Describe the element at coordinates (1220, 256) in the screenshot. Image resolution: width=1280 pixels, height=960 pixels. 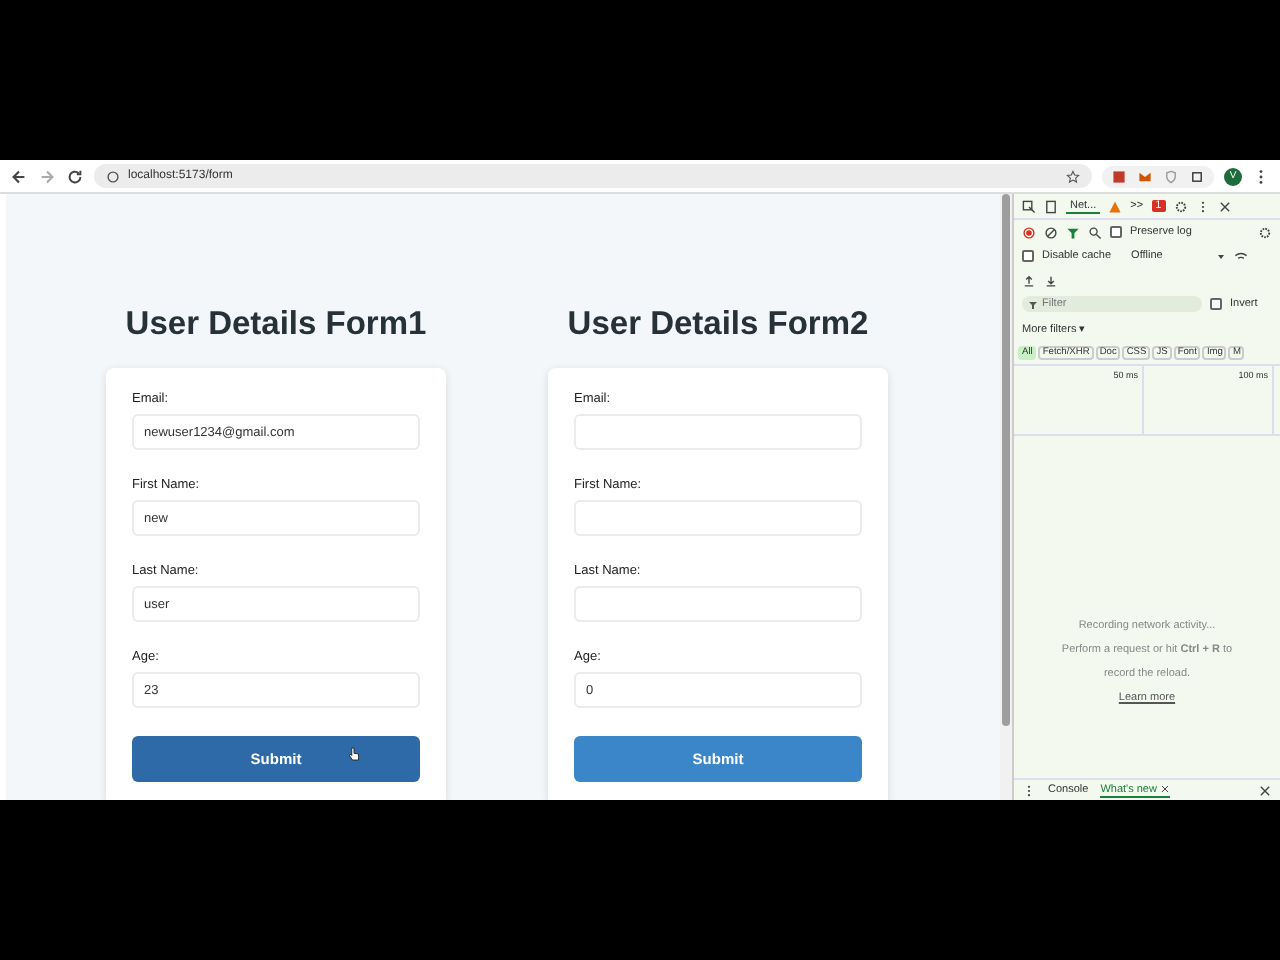
I see `caret-icon` at that location.